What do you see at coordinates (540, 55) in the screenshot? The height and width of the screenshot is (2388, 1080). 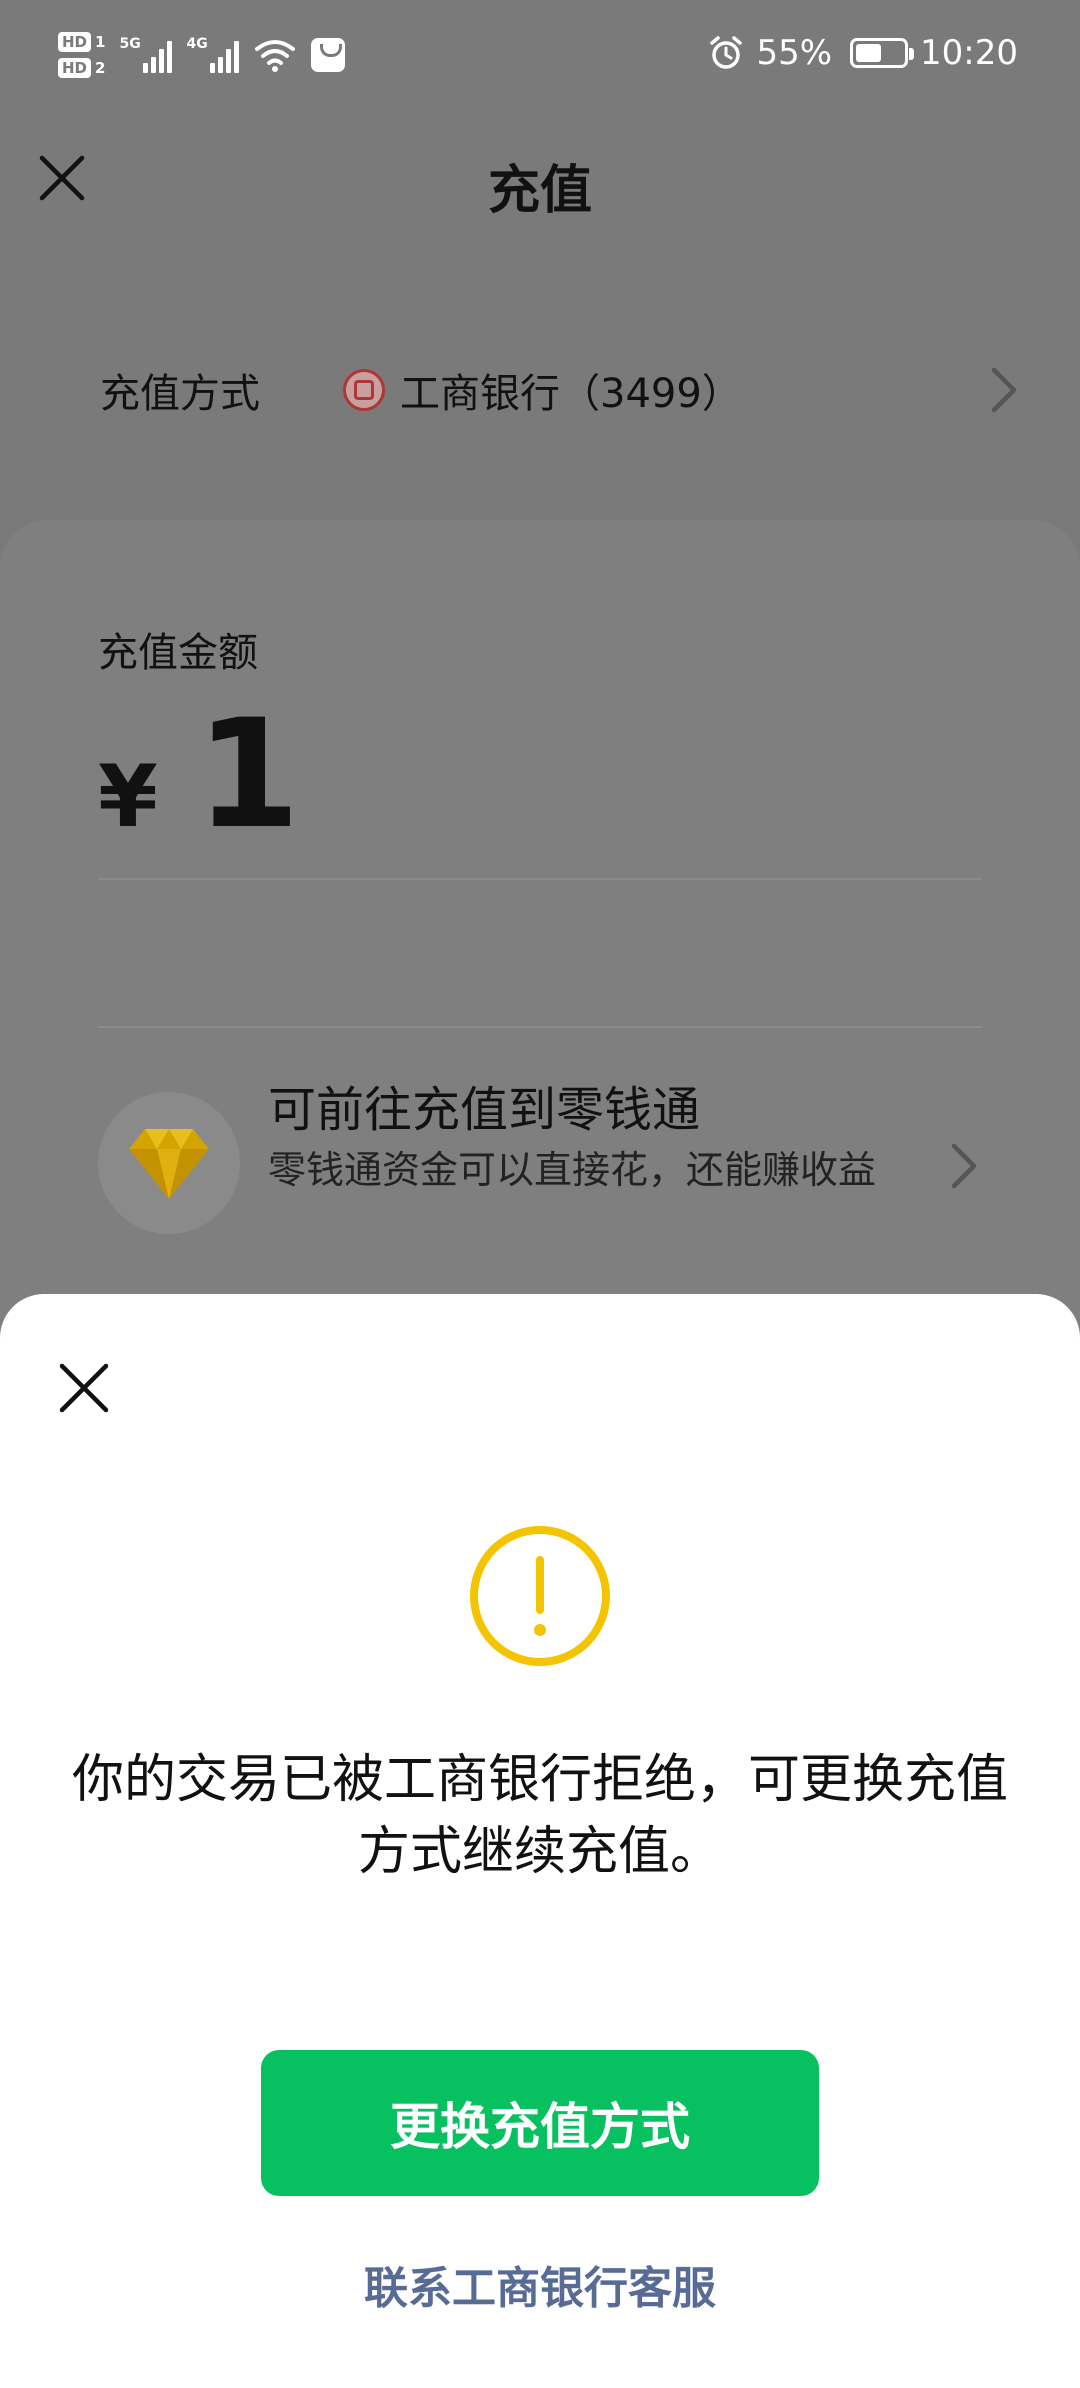 I see `status-bar: HD 1 HD 2 5G 4G 55% 10:20` at bounding box center [540, 55].